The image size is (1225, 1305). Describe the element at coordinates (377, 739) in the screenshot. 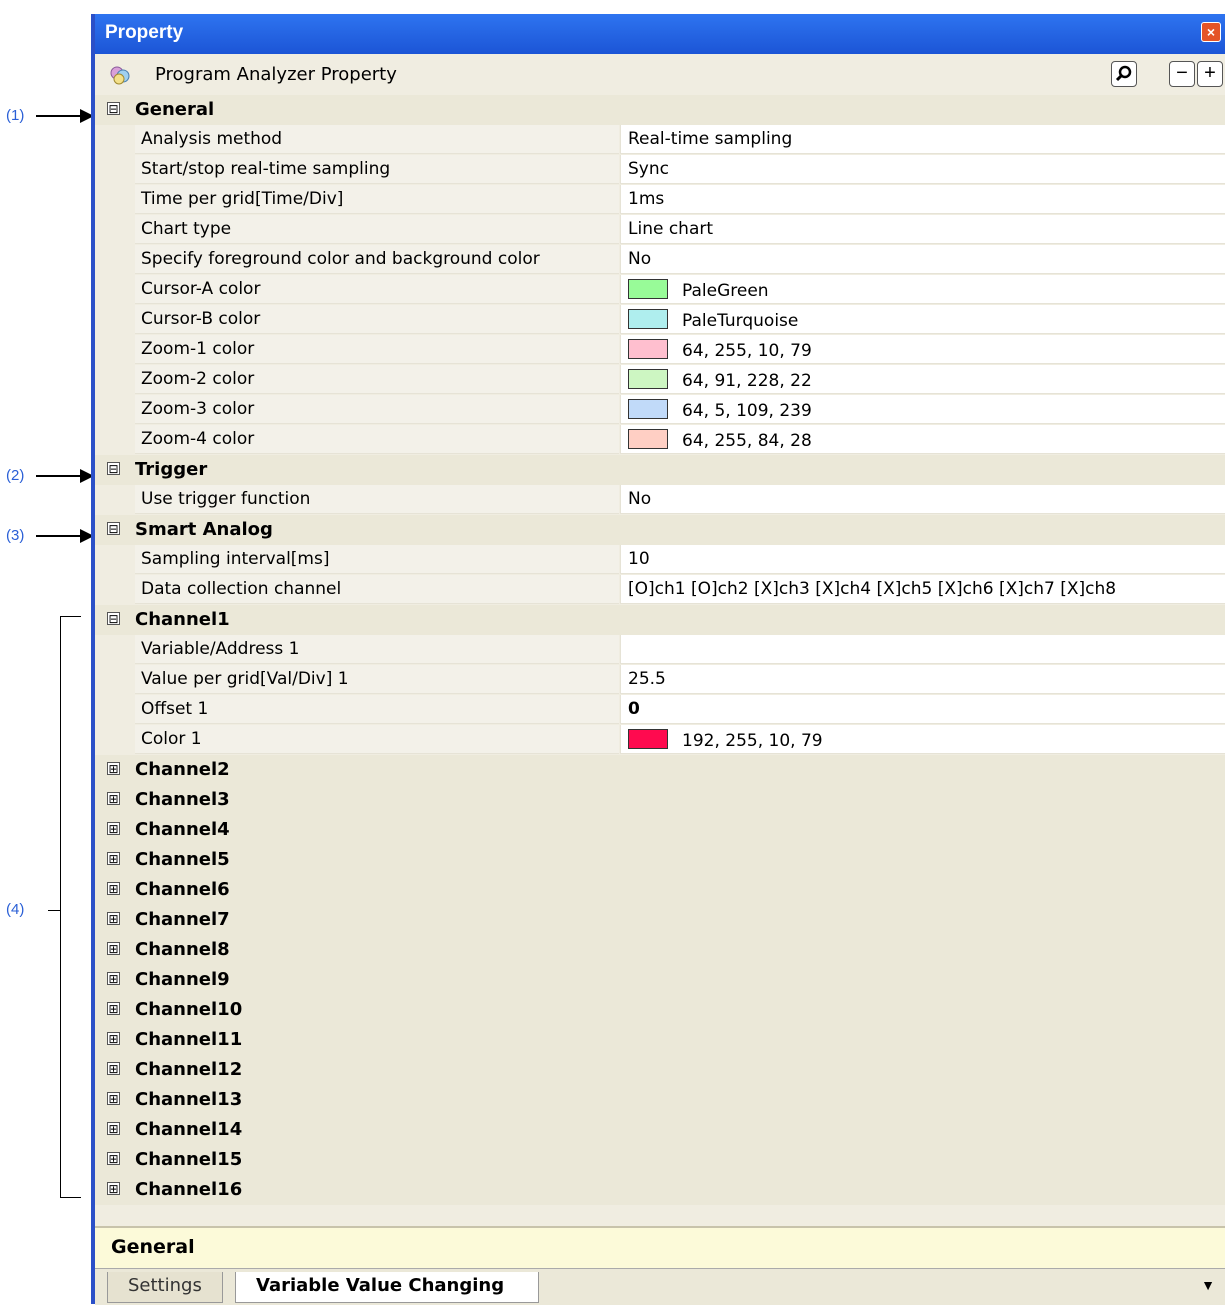

I see `property-name: Color 1` at that location.